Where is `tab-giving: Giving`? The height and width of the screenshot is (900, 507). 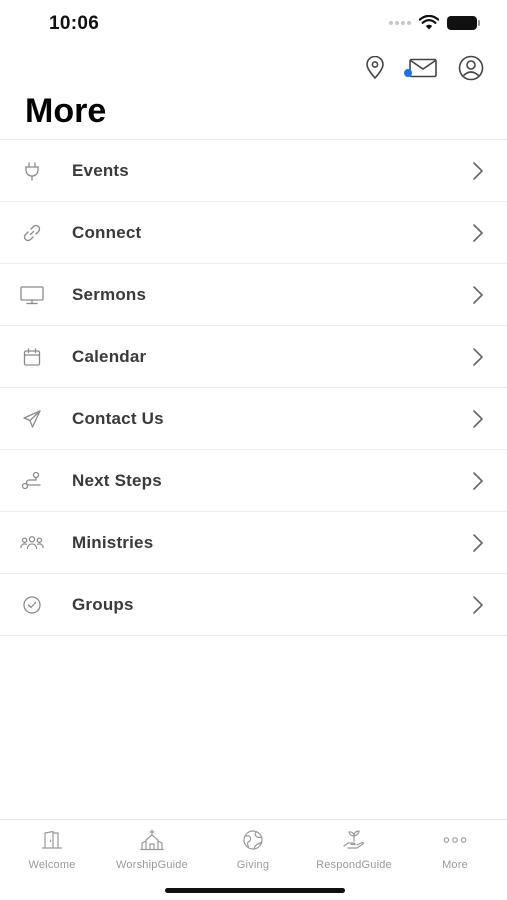 tab-giving: Giving is located at coordinates (253, 849).